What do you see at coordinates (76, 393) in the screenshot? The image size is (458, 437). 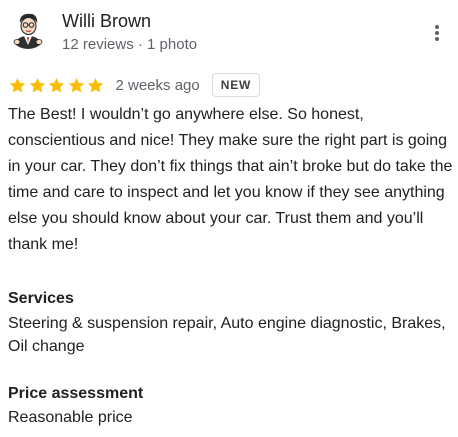 I see `price-assessment-label: Price assessment` at bounding box center [76, 393].